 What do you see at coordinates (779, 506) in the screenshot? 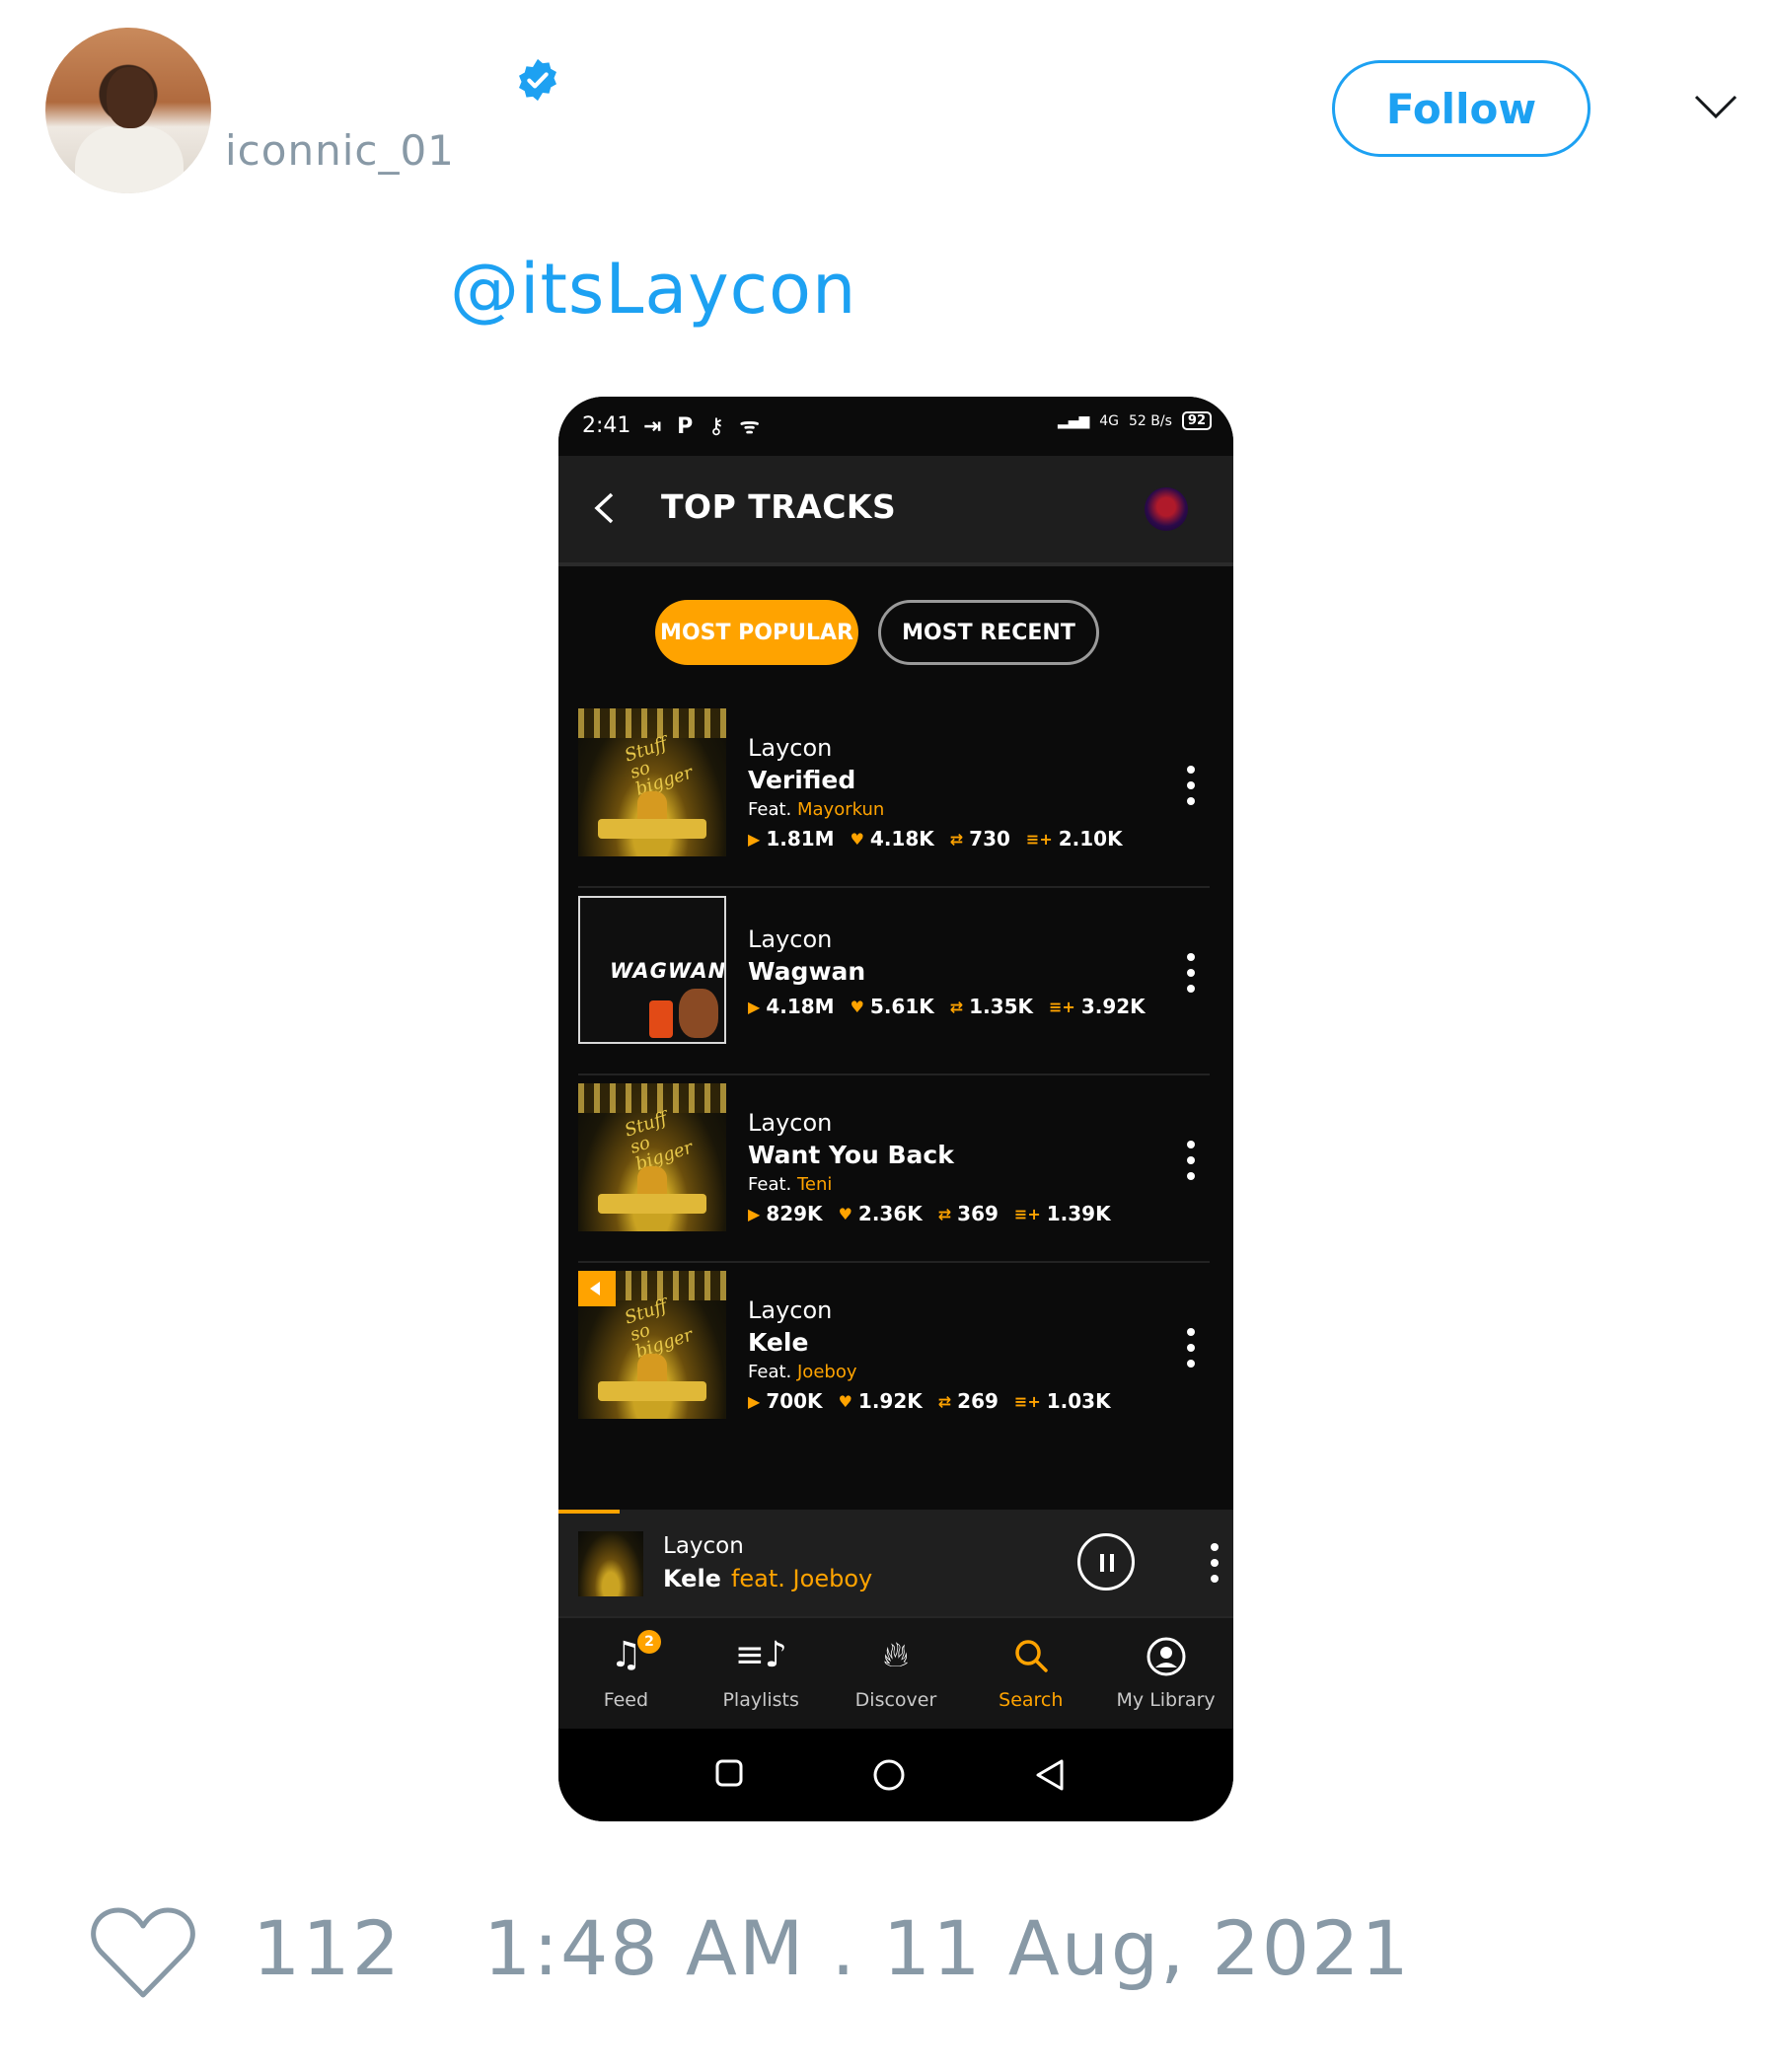
I see `page-title: TOP TRACKS` at bounding box center [779, 506].